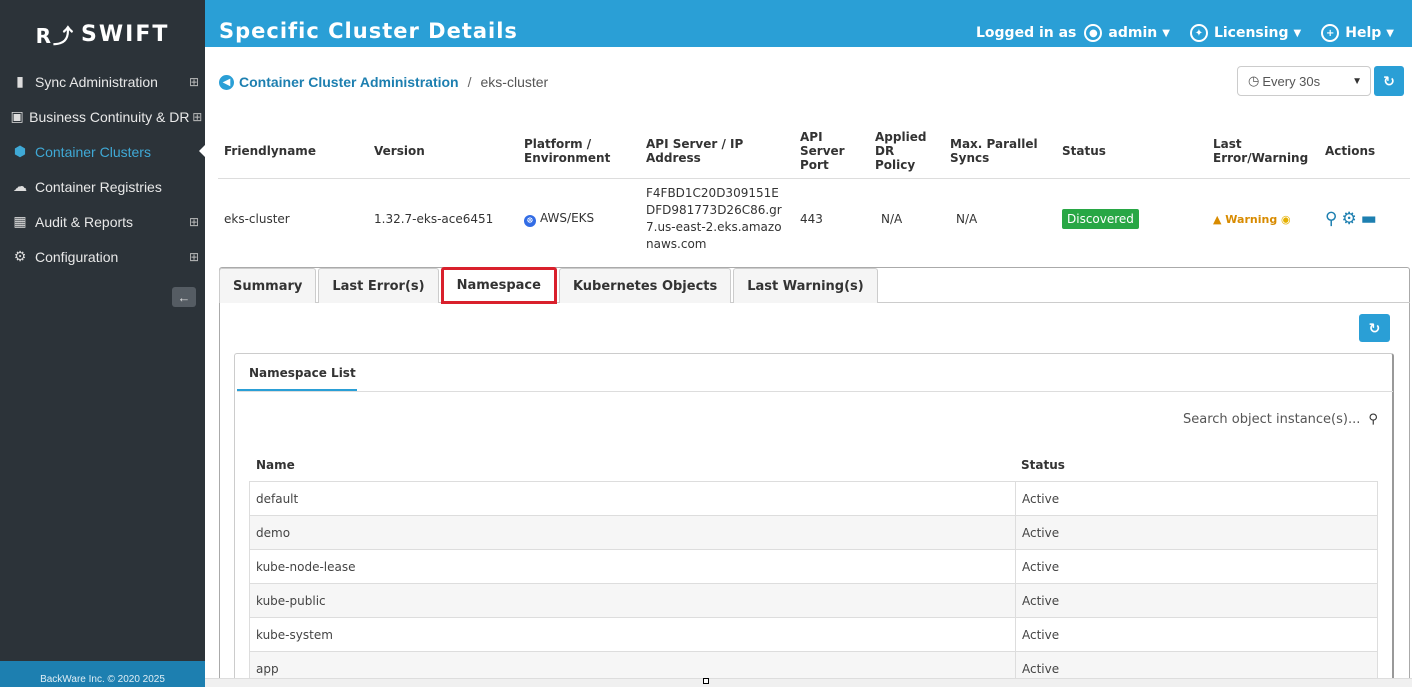  I want to click on brand-mark: R⤴, so click(55, 35).